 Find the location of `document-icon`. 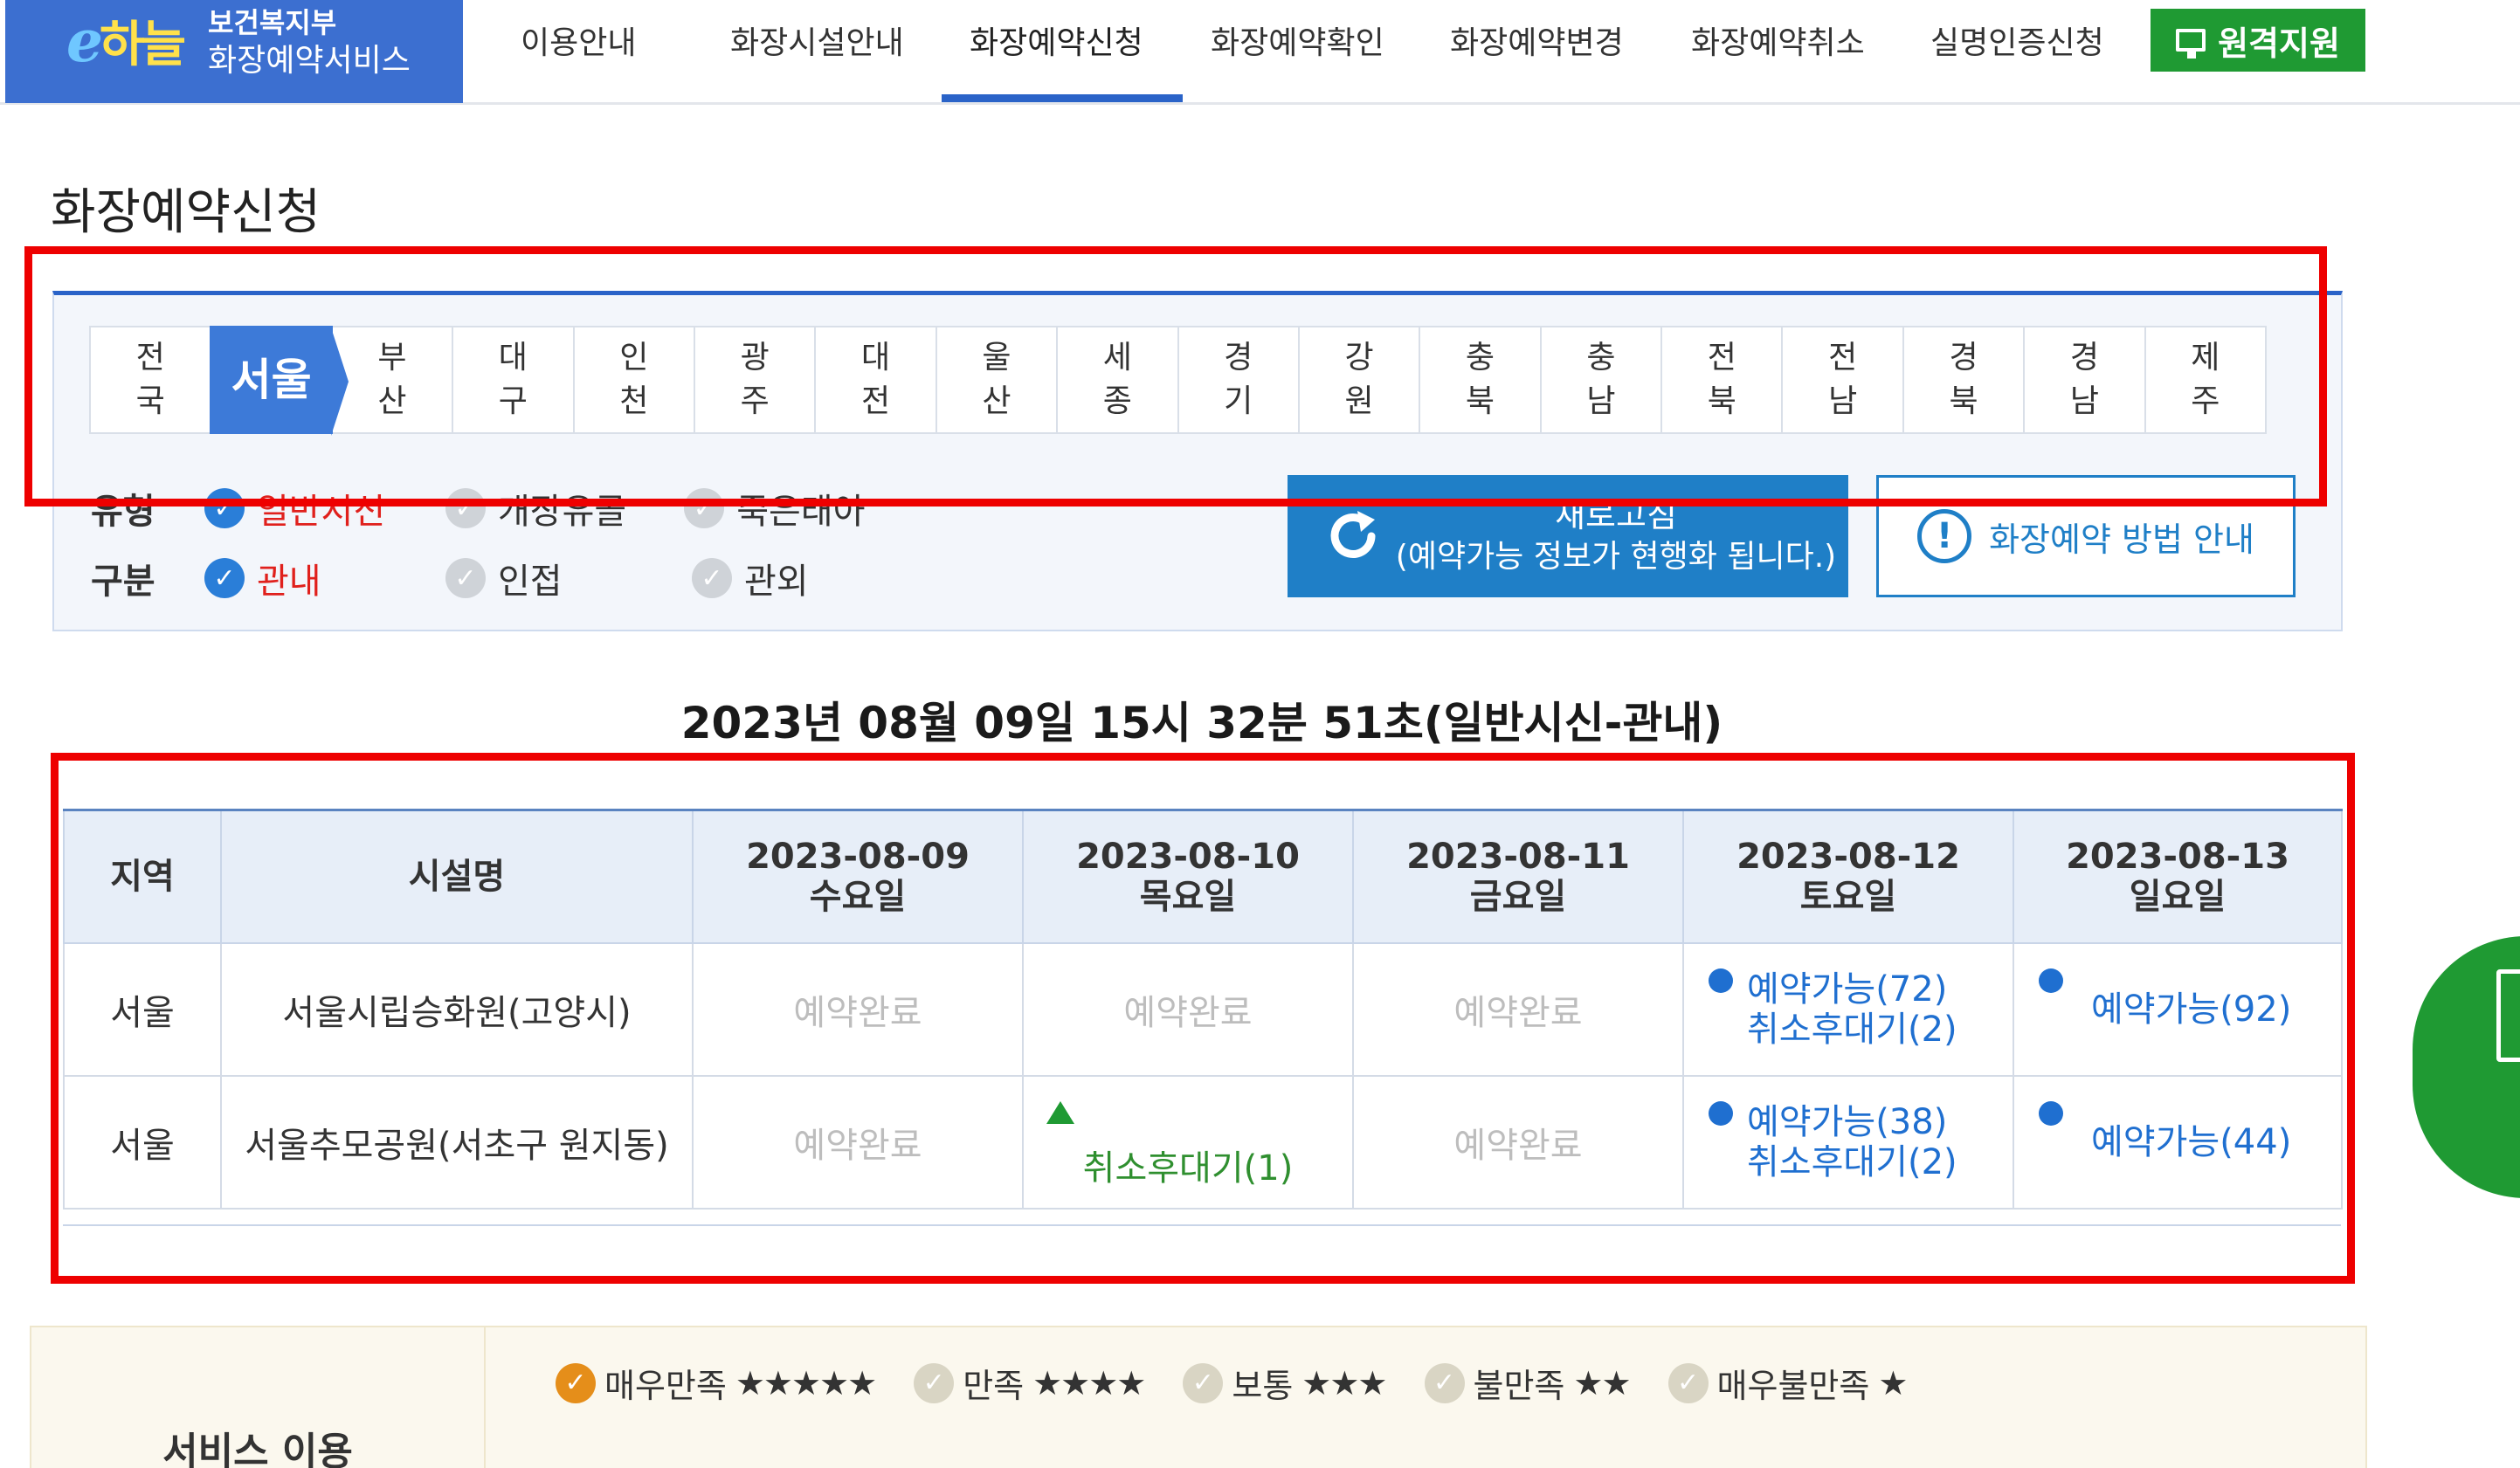

document-icon is located at coordinates (2508, 1015).